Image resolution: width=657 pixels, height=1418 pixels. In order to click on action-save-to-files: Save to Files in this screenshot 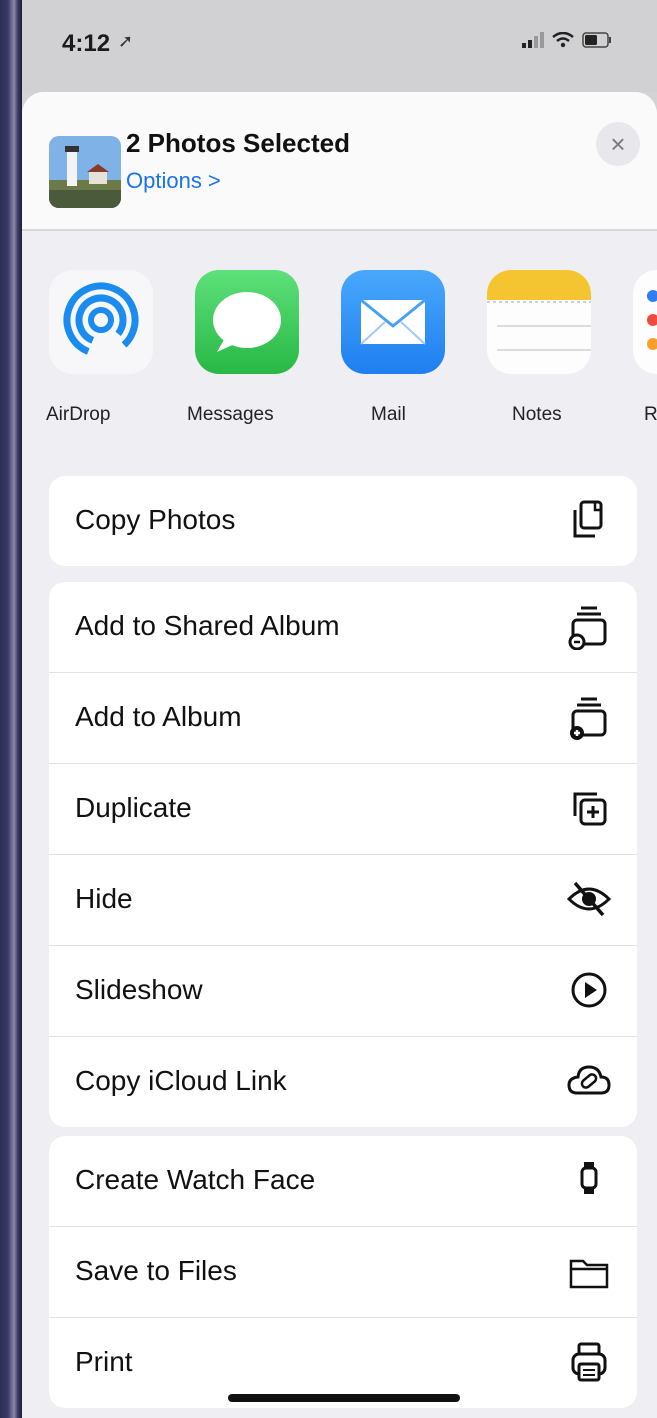, I will do `click(343, 1272)`.